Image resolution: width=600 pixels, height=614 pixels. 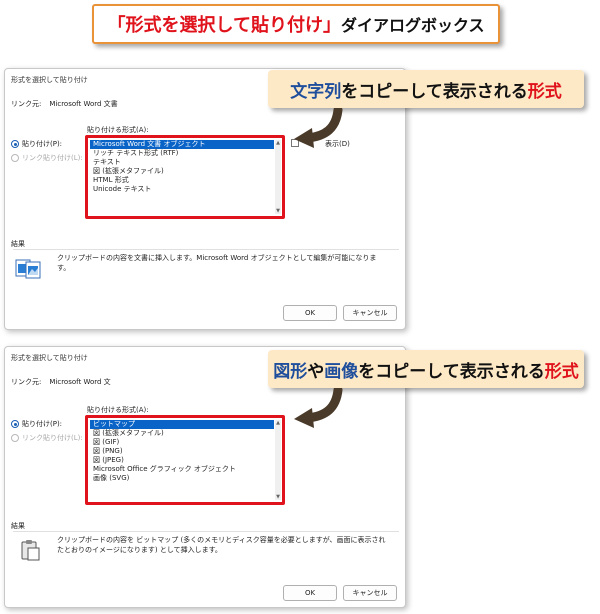 What do you see at coordinates (412, 25) in the screenshot?
I see `banner-title-black: ダイアログボックス` at bounding box center [412, 25].